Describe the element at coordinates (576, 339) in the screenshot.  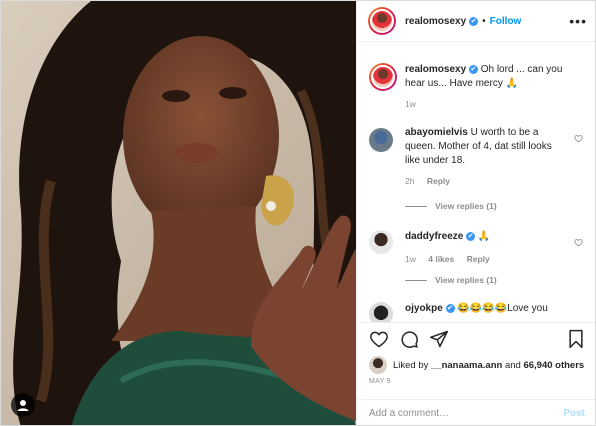
I see `bookmark-icon` at that location.